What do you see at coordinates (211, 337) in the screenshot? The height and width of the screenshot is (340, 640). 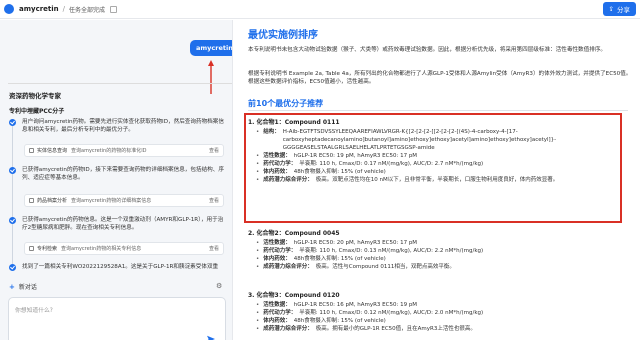 I see `send-icon` at bounding box center [211, 337].